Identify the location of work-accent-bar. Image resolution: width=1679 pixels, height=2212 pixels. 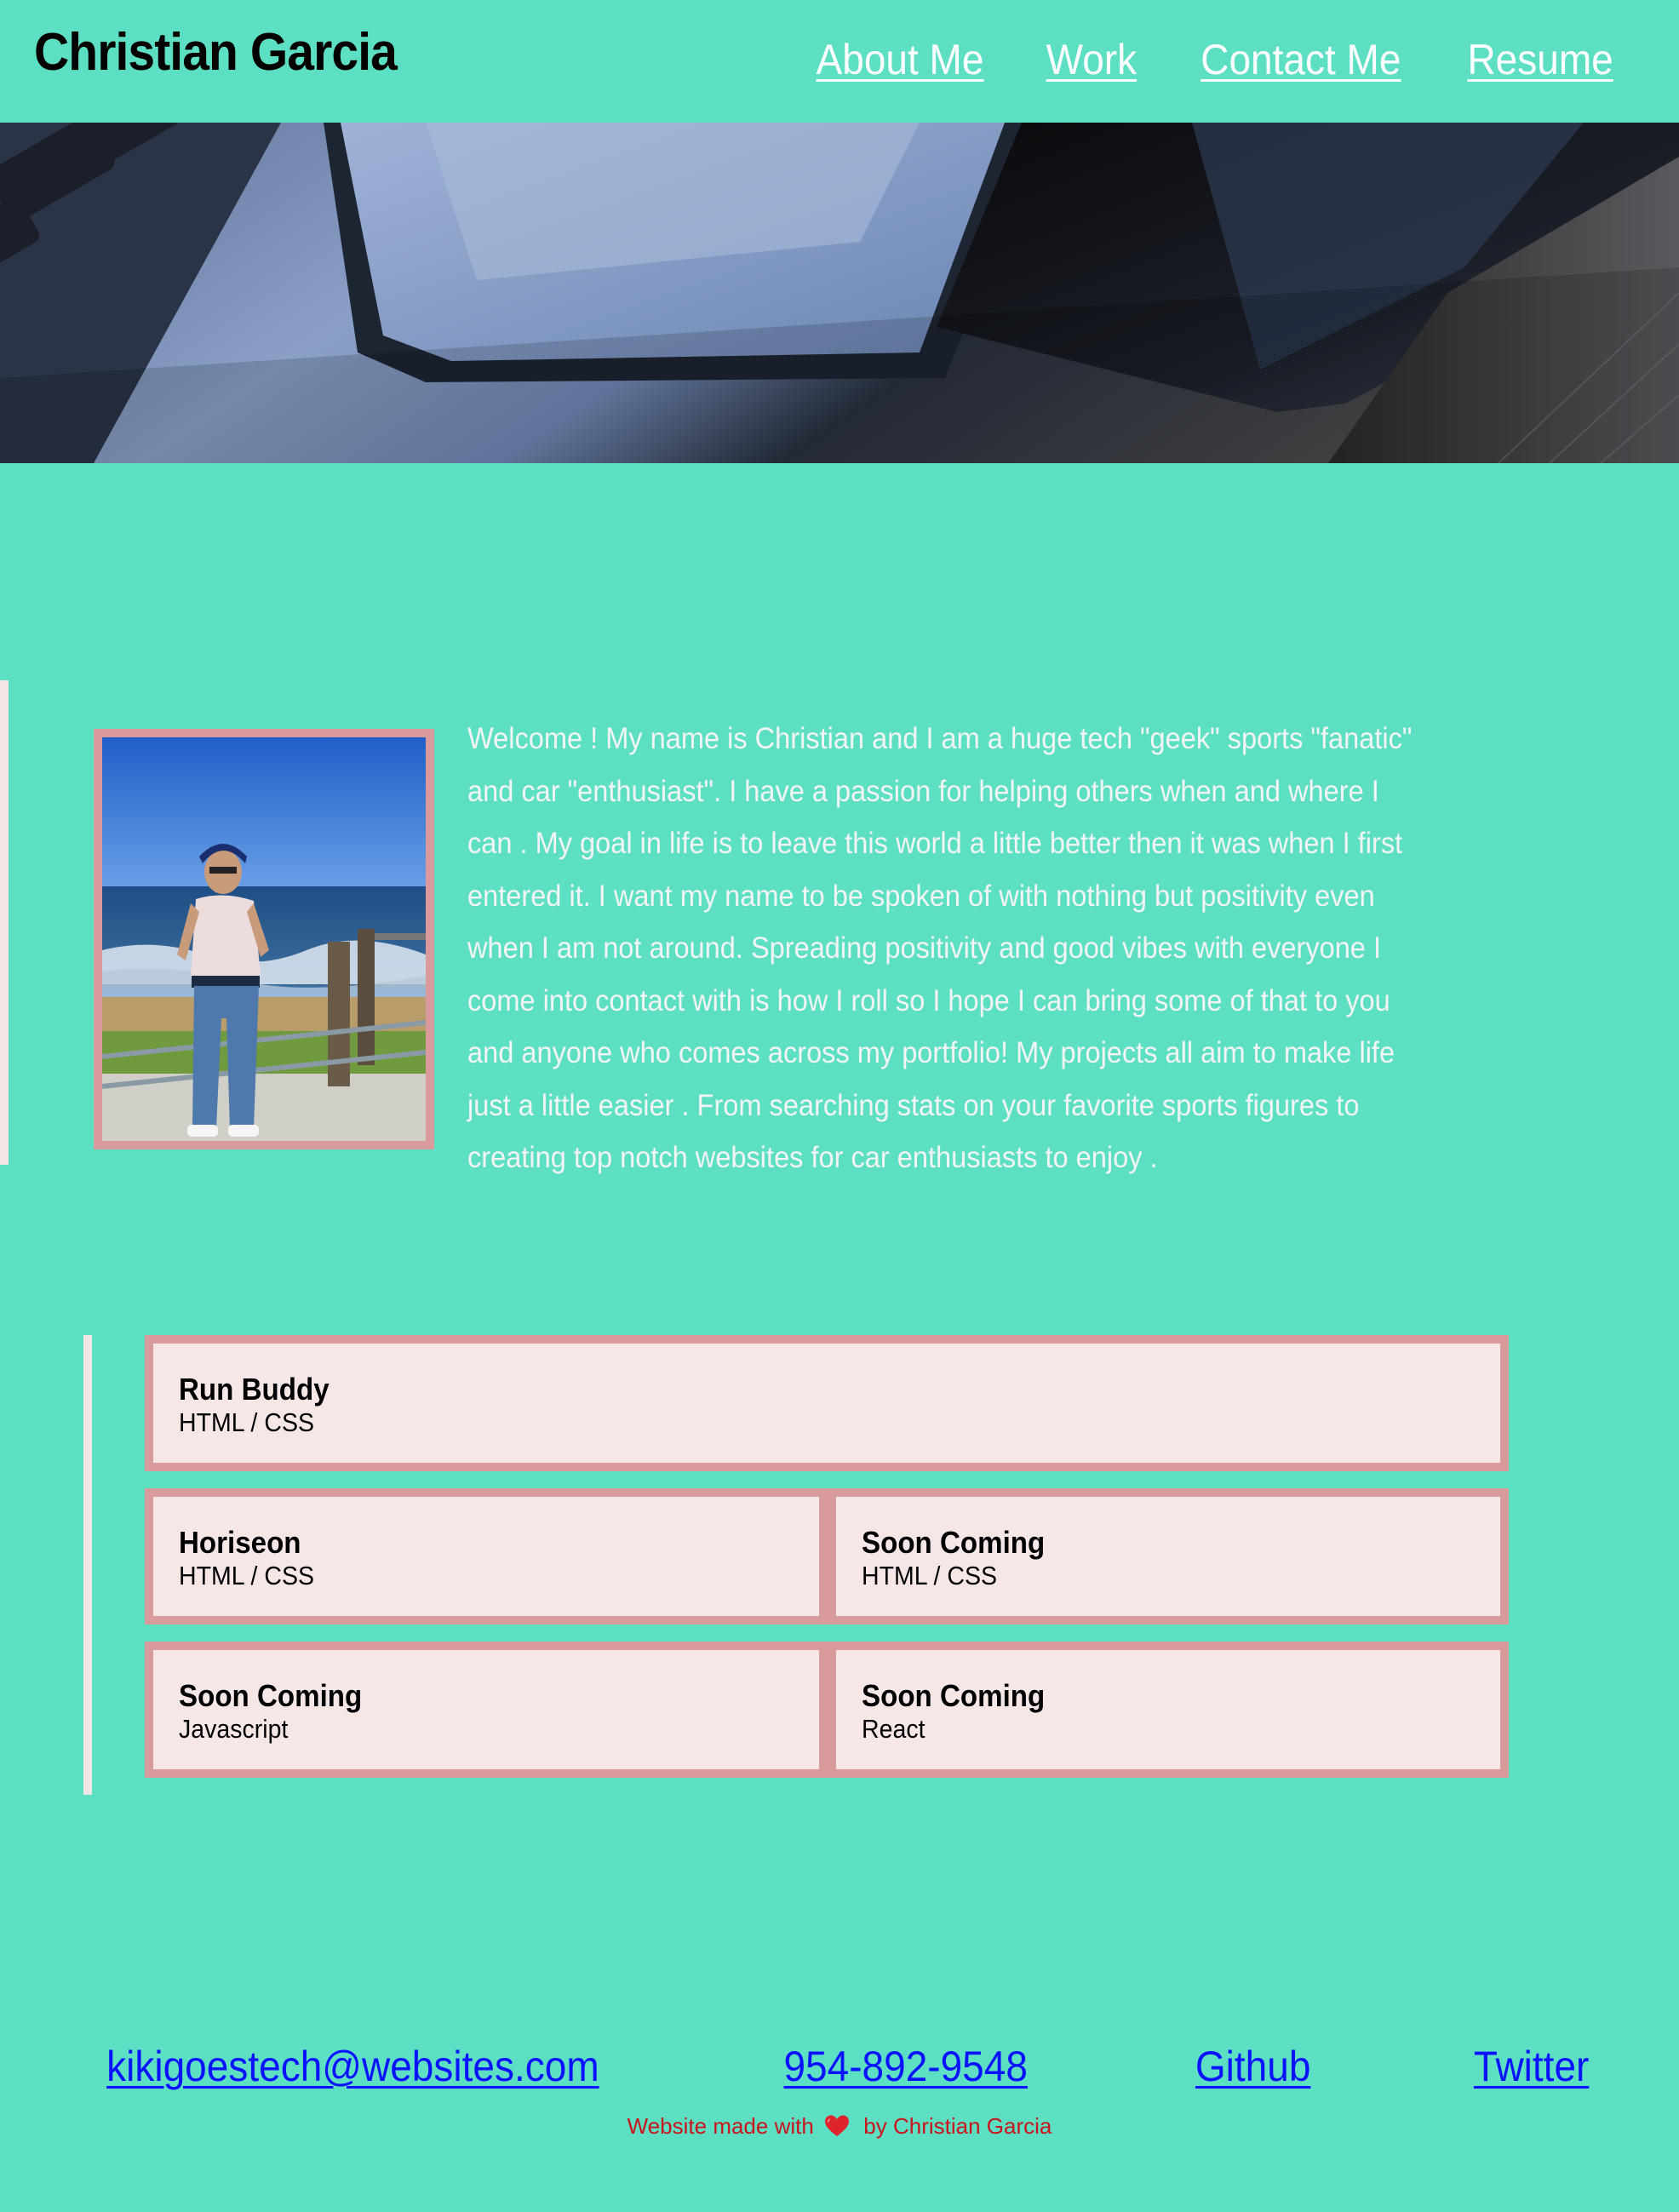
(88, 1565).